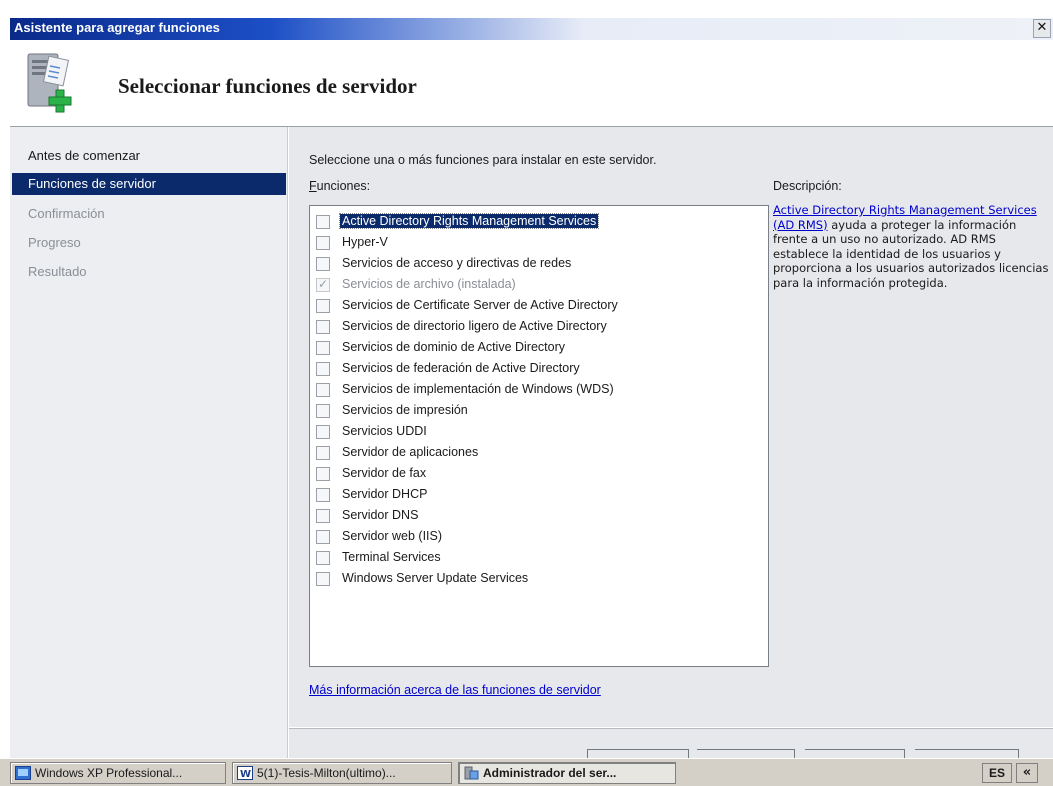  I want to click on role-row: Servidor de fax, so click(536, 474).